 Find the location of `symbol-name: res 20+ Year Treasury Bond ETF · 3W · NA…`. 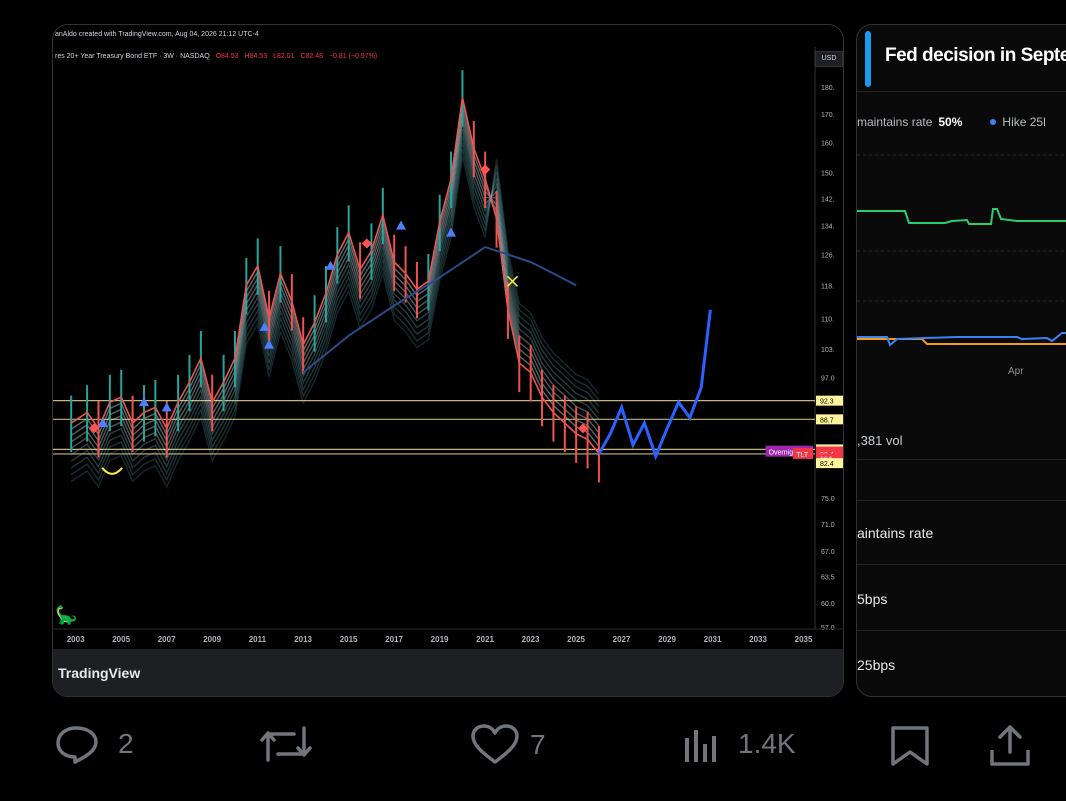

symbol-name: res 20+ Year Treasury Bond ETF · 3W · NA… is located at coordinates (132, 56).